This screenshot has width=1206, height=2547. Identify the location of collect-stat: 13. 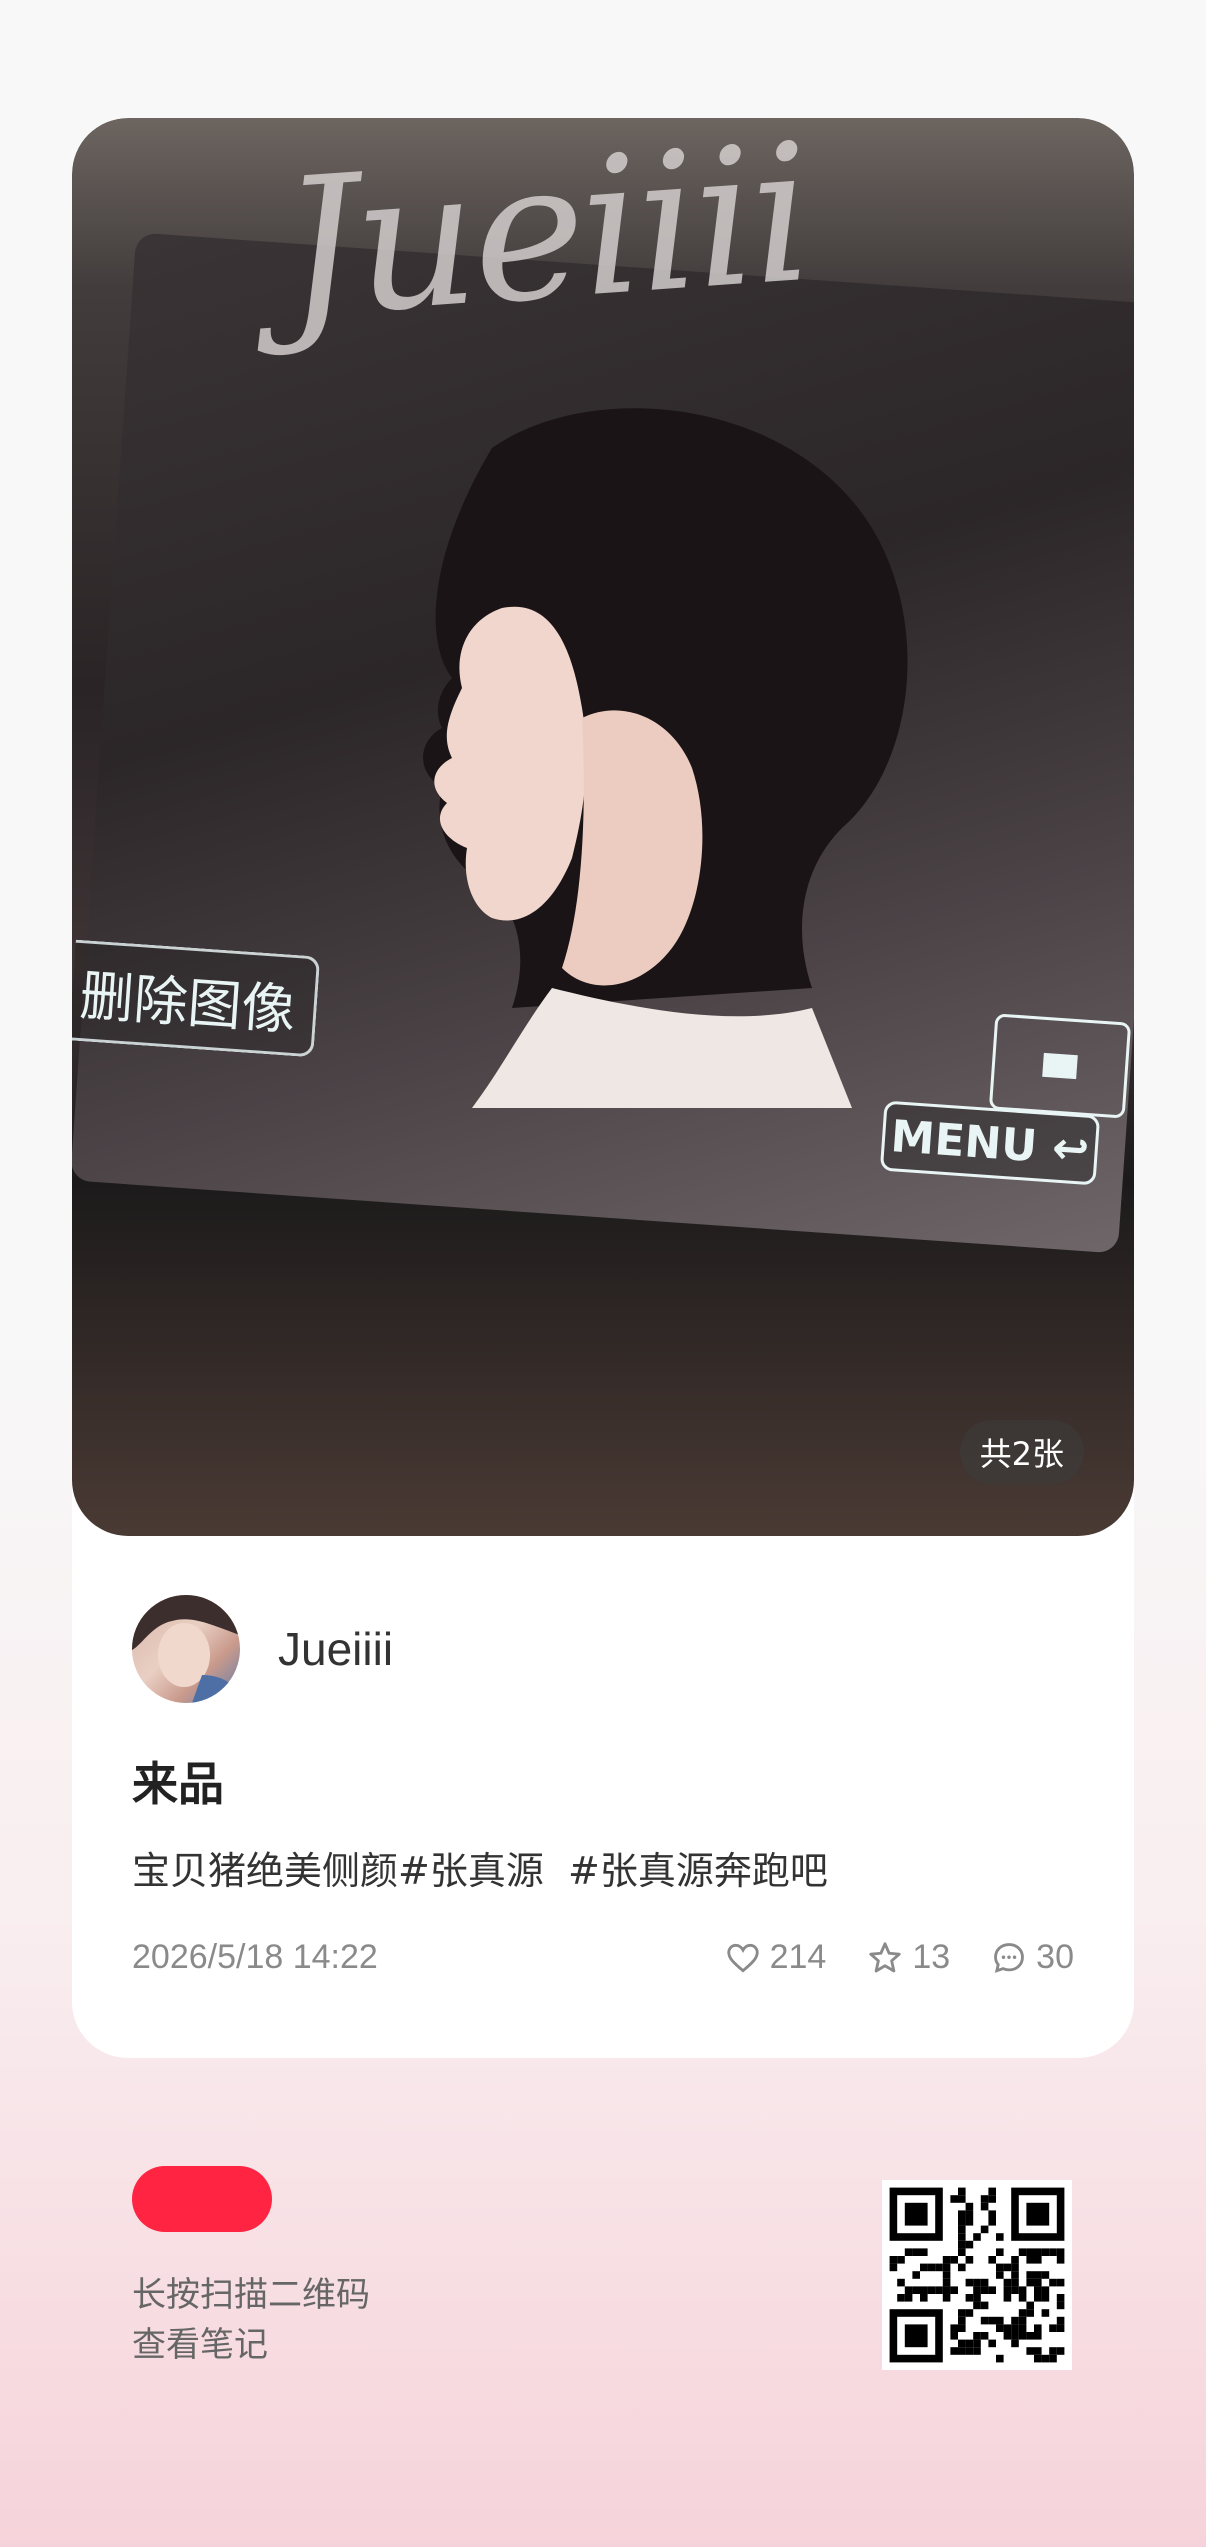
(908, 1957).